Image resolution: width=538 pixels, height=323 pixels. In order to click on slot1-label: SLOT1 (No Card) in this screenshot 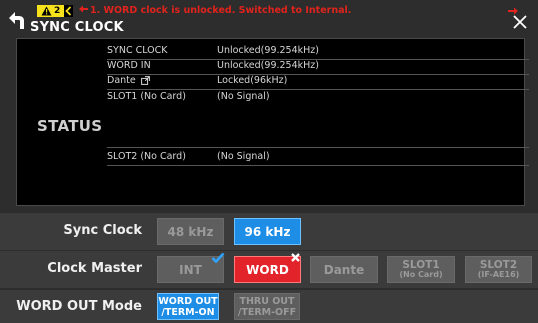, I will do `click(421, 268)`.